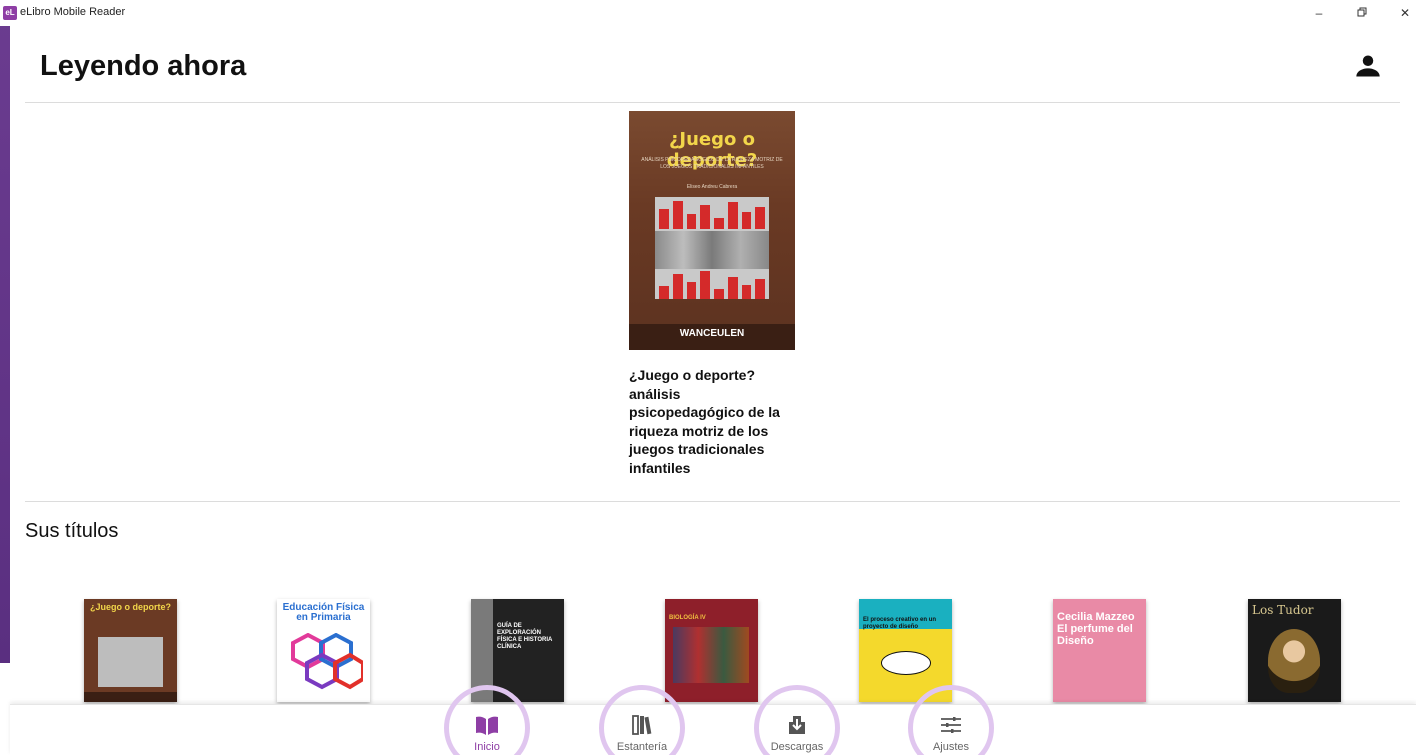 The height and width of the screenshot is (755, 1416). I want to click on book-thumbnail-title: Educación Física en Primaria, so click(323, 612).